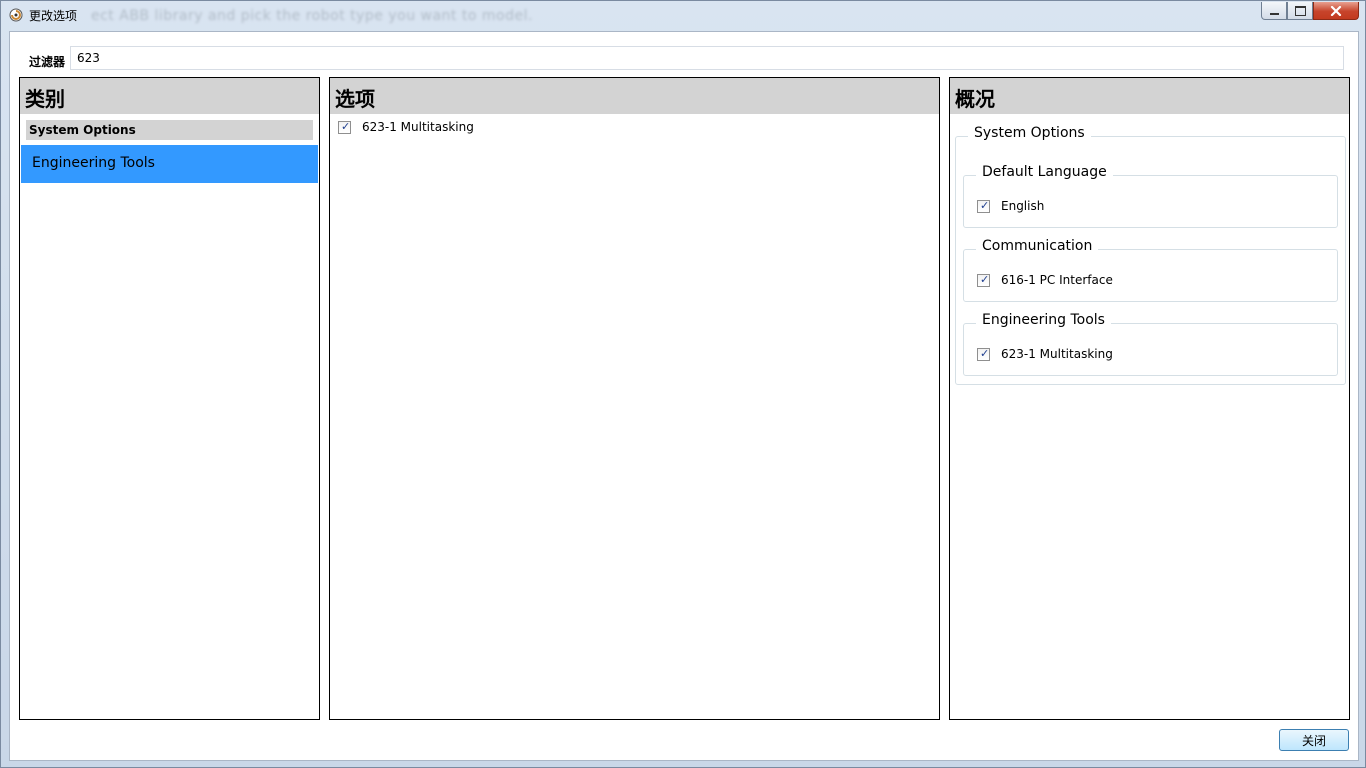  I want to click on option-item: ✓ 623-1 Multitasking, so click(634, 124).